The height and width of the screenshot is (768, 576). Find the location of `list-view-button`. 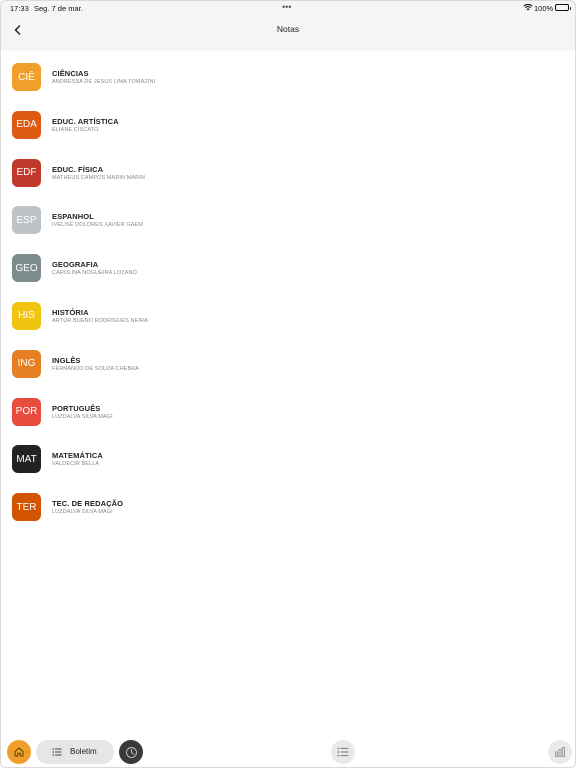

list-view-button is located at coordinates (343, 752).